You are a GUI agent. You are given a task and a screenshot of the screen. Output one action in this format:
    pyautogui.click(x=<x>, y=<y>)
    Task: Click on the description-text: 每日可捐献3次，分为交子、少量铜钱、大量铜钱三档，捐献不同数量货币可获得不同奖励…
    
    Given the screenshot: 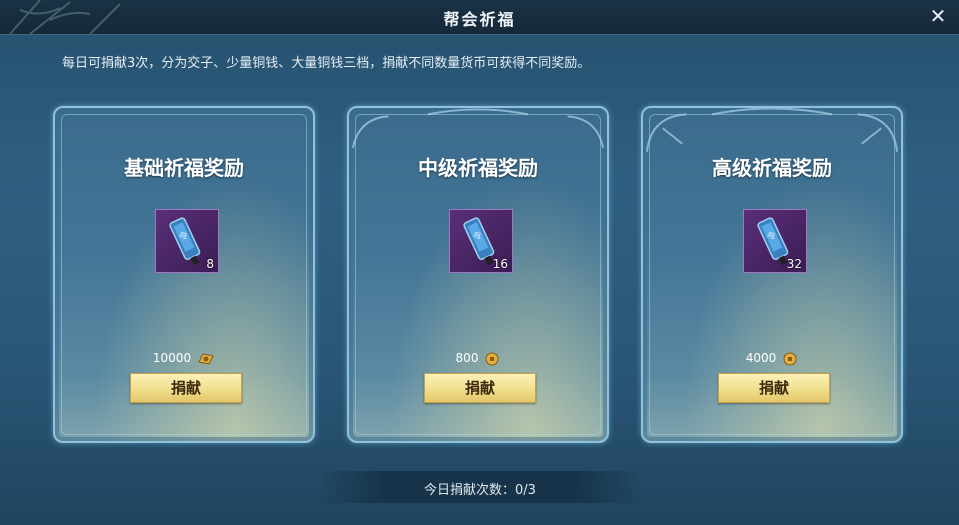 What is the action you would take?
    pyautogui.click(x=326, y=63)
    